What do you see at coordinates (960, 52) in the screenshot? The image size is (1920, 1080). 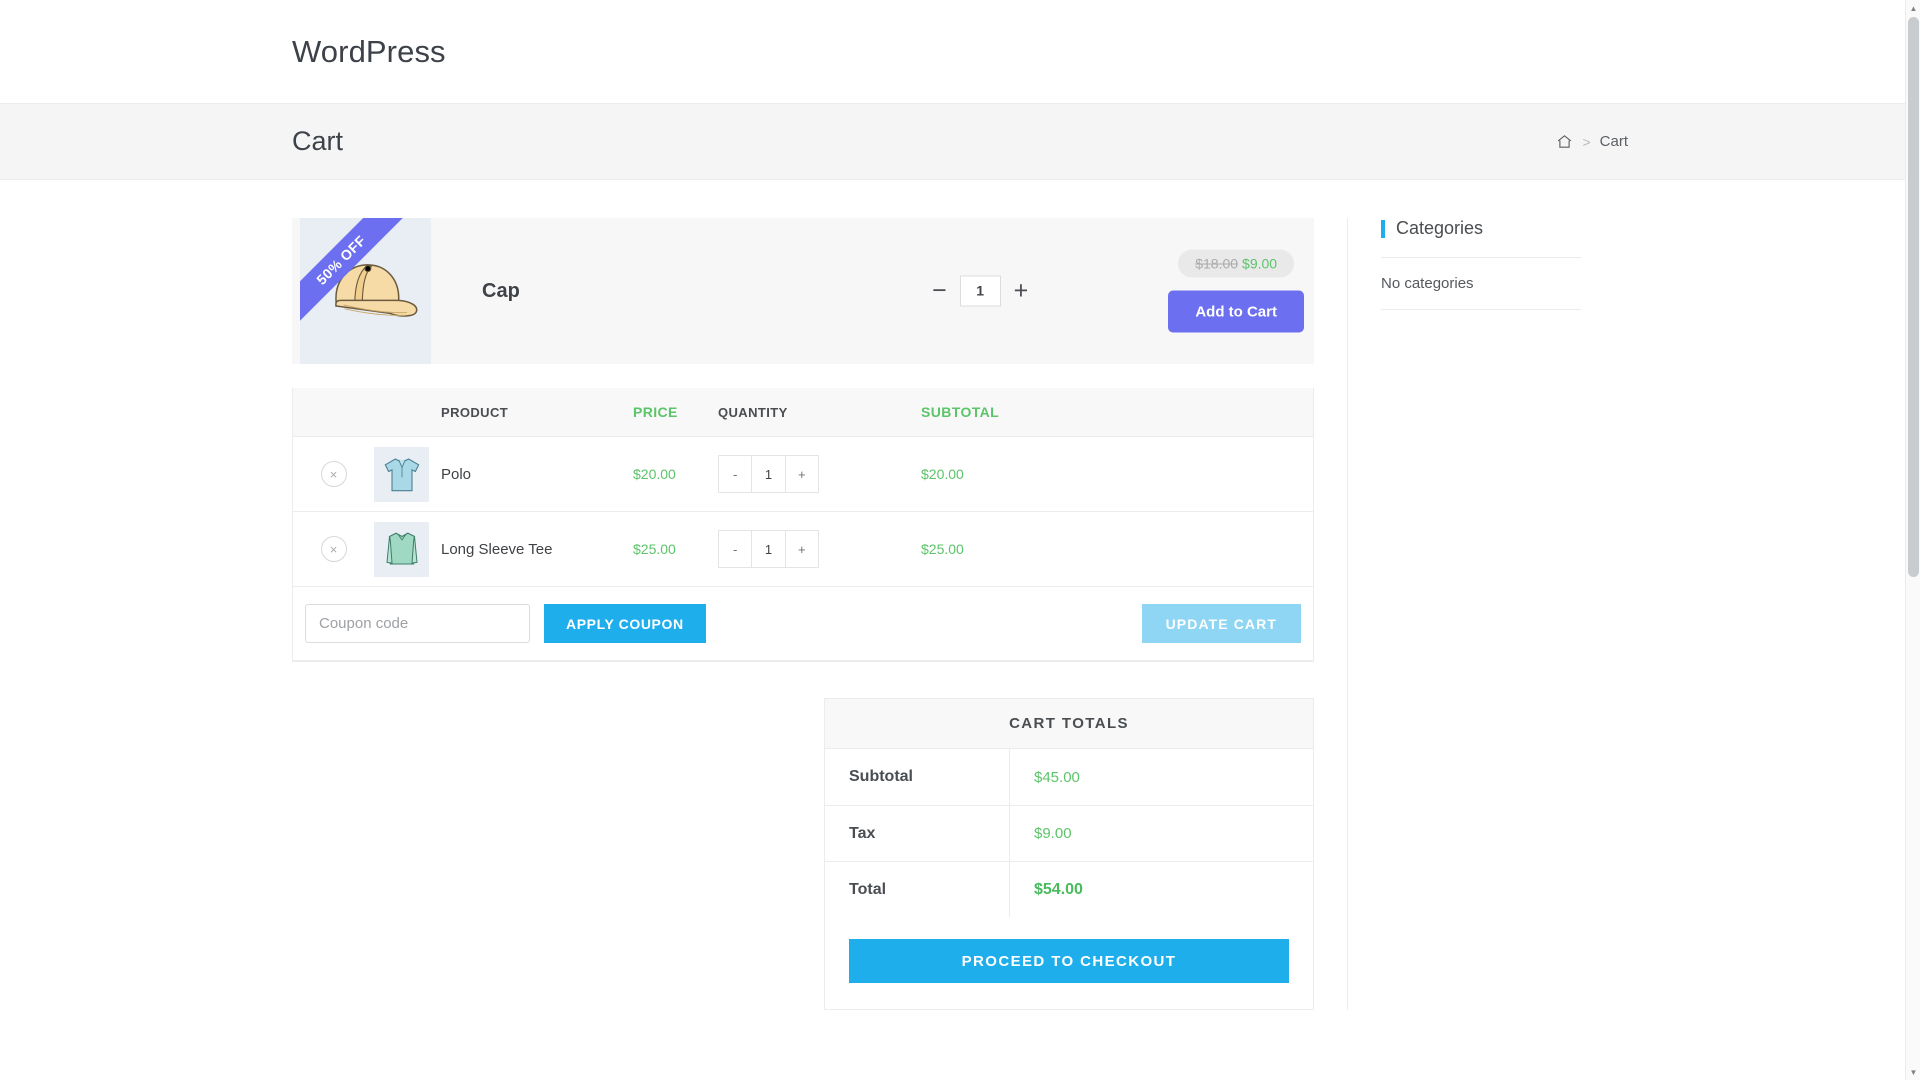 I see `site-header: WordPress` at bounding box center [960, 52].